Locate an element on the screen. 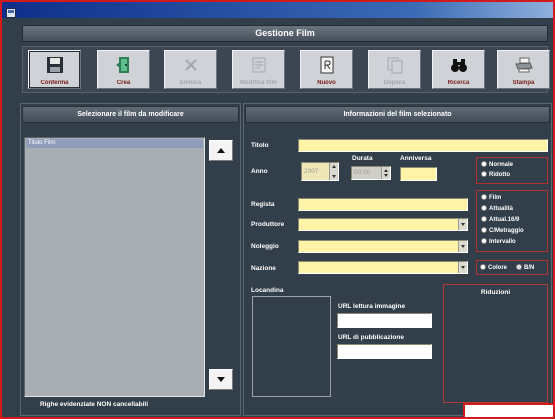 This screenshot has width=555, height=419. produttore-dropdown-button is located at coordinates (462, 224).